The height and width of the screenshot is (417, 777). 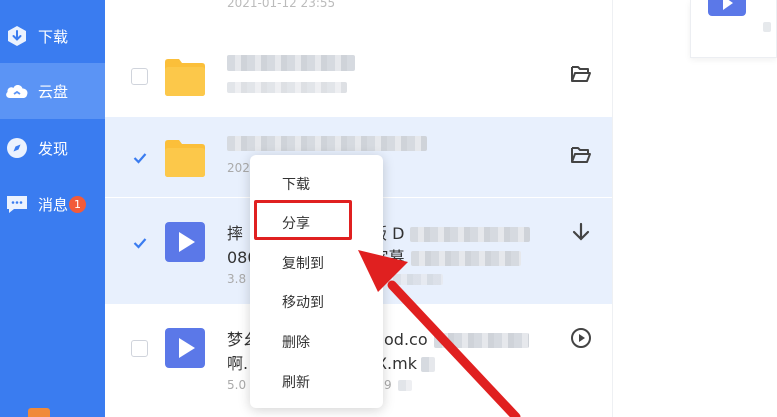 I want to click on blurred-text, so click(x=770, y=24).